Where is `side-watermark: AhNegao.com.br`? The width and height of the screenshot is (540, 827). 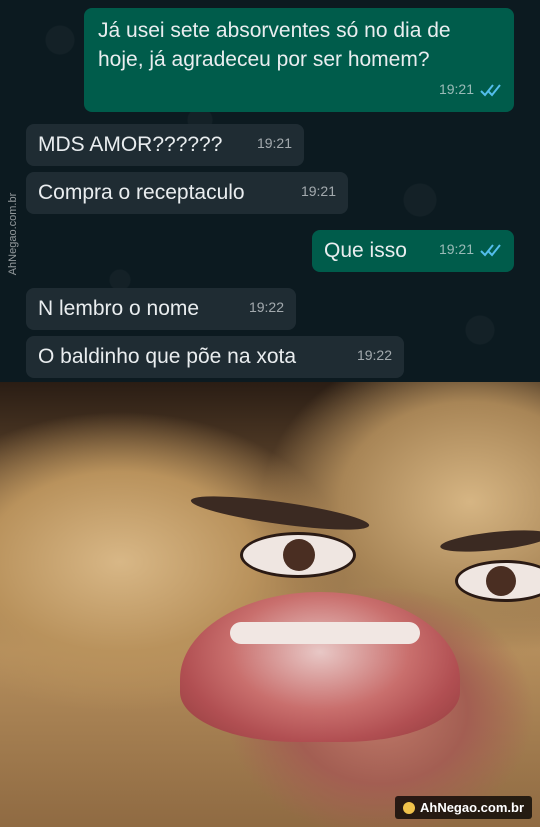
side-watermark: AhNegao.com.br is located at coordinates (13, 235).